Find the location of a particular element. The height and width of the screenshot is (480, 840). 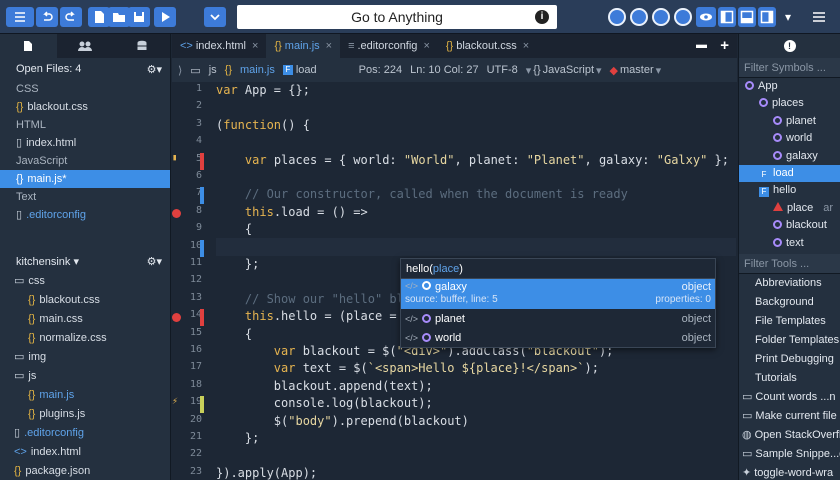

hamburger-menu-icon is located at coordinates (819, 17).